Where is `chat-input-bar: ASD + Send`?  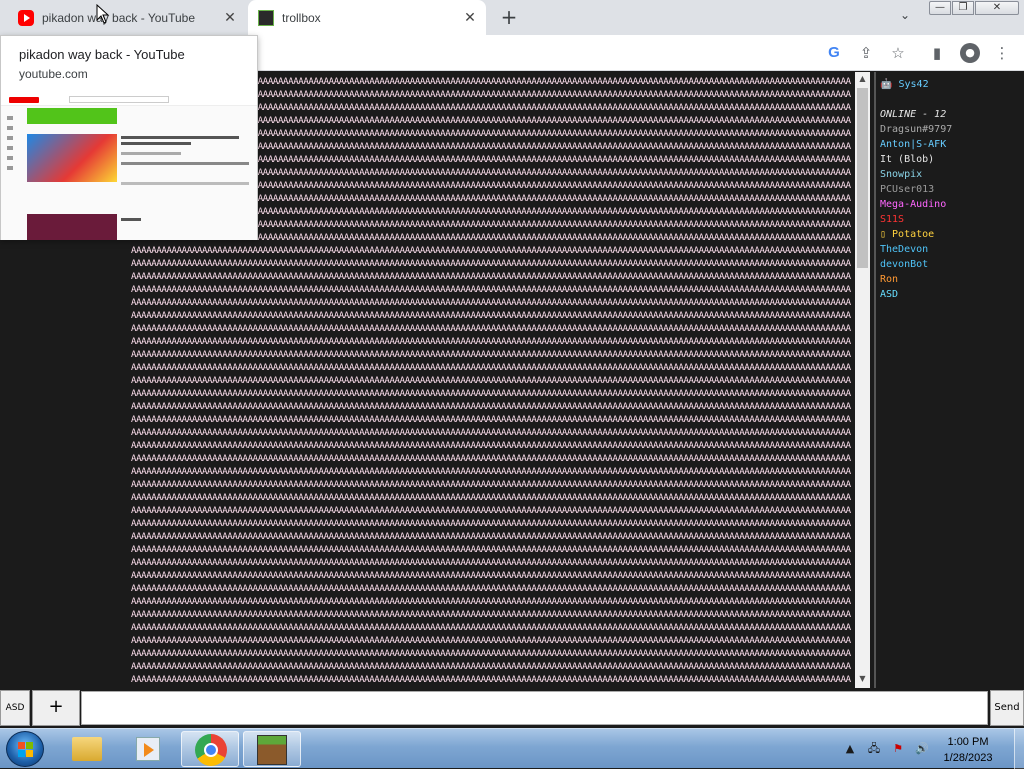 chat-input-bar: ASD + Send is located at coordinates (512, 708).